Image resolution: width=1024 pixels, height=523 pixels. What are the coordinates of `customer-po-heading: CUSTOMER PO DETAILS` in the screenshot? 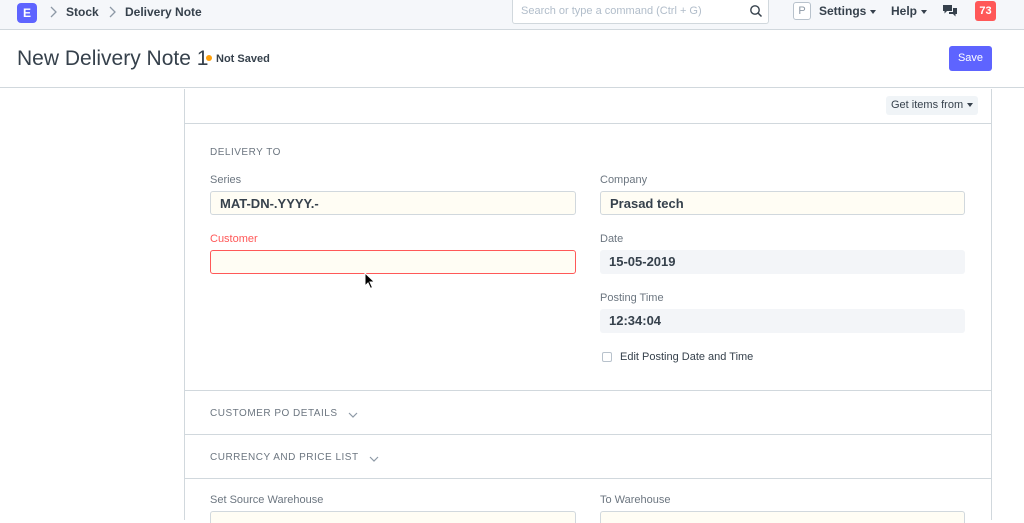 It's located at (274, 413).